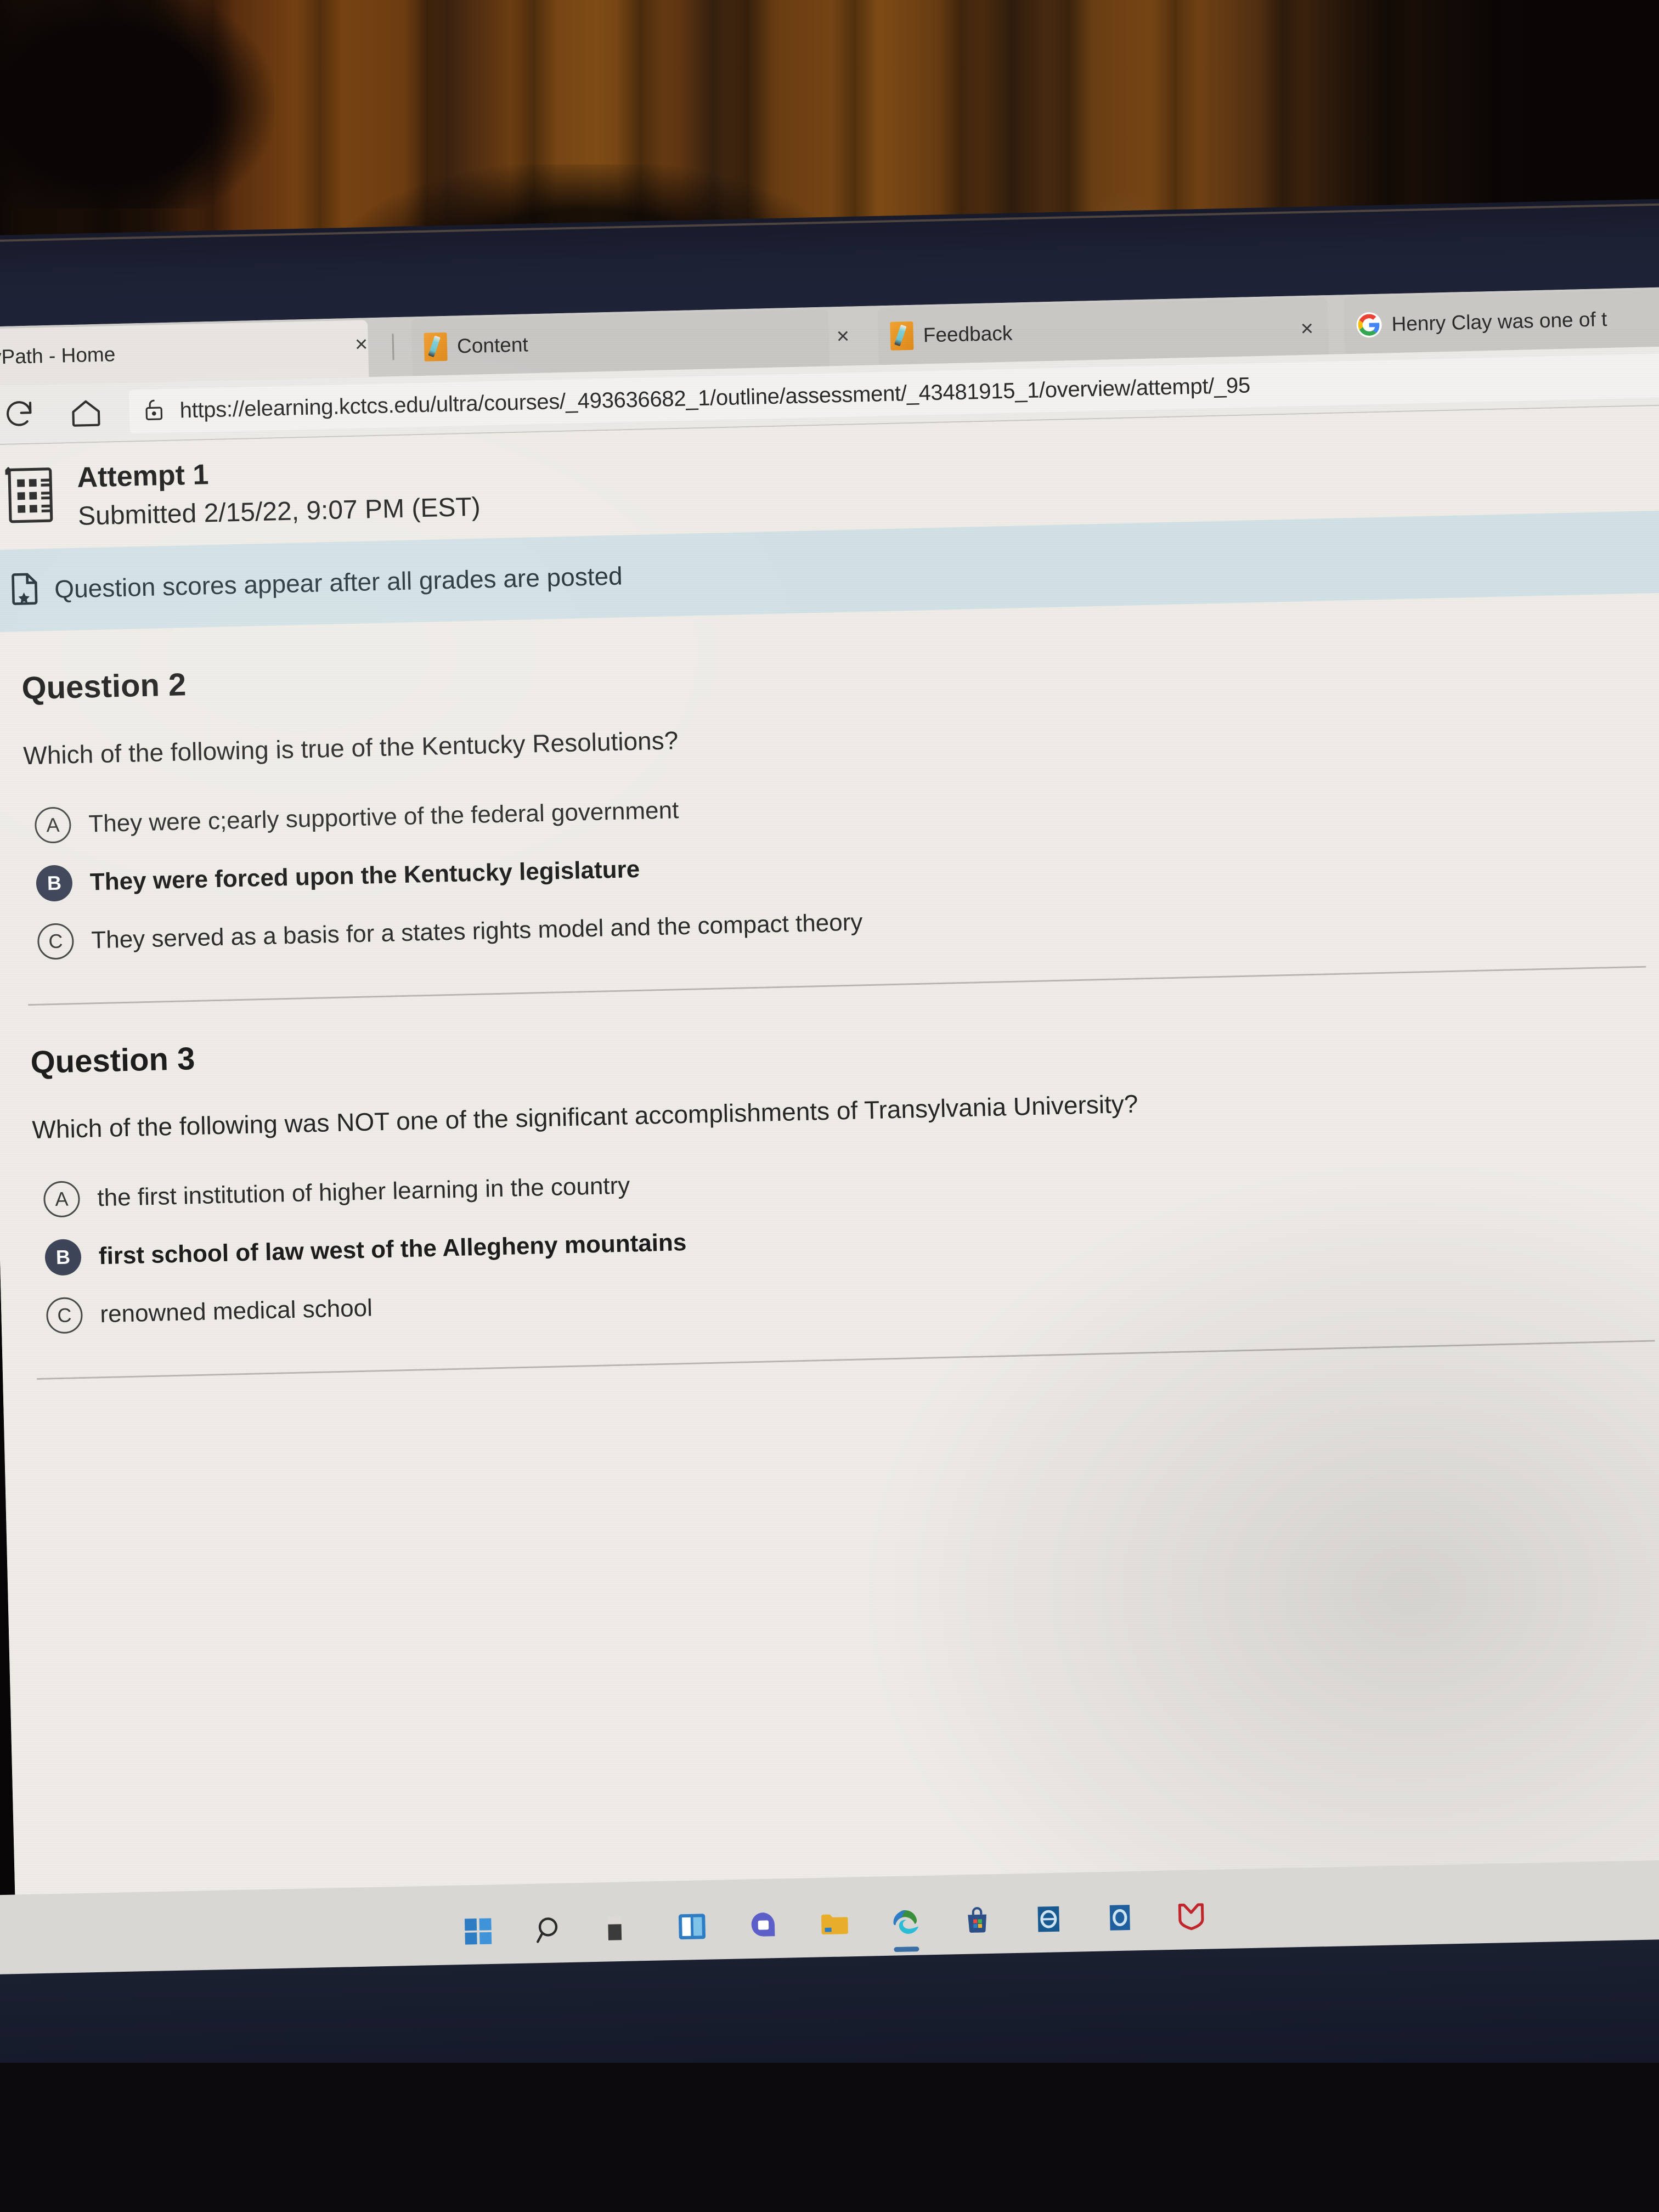  I want to click on tab-close-icon-mypath: ×, so click(361, 344).